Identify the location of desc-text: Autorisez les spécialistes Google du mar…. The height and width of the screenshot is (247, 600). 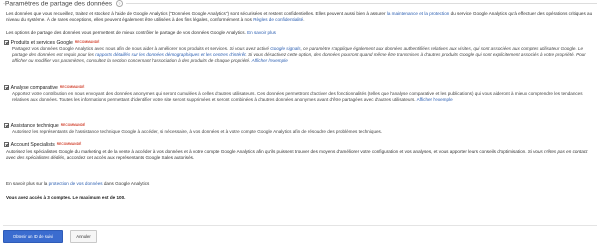
(266, 151).